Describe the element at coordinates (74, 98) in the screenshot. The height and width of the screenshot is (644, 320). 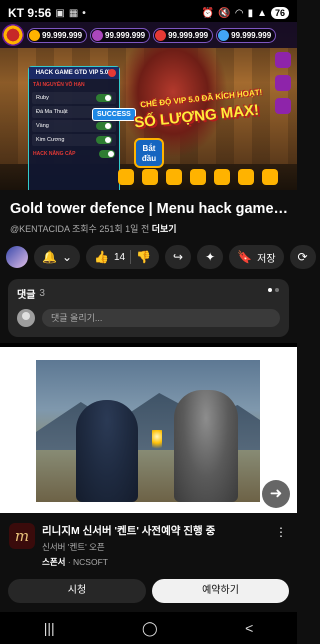
I see `hack-row-ruby: Ruby` at that location.